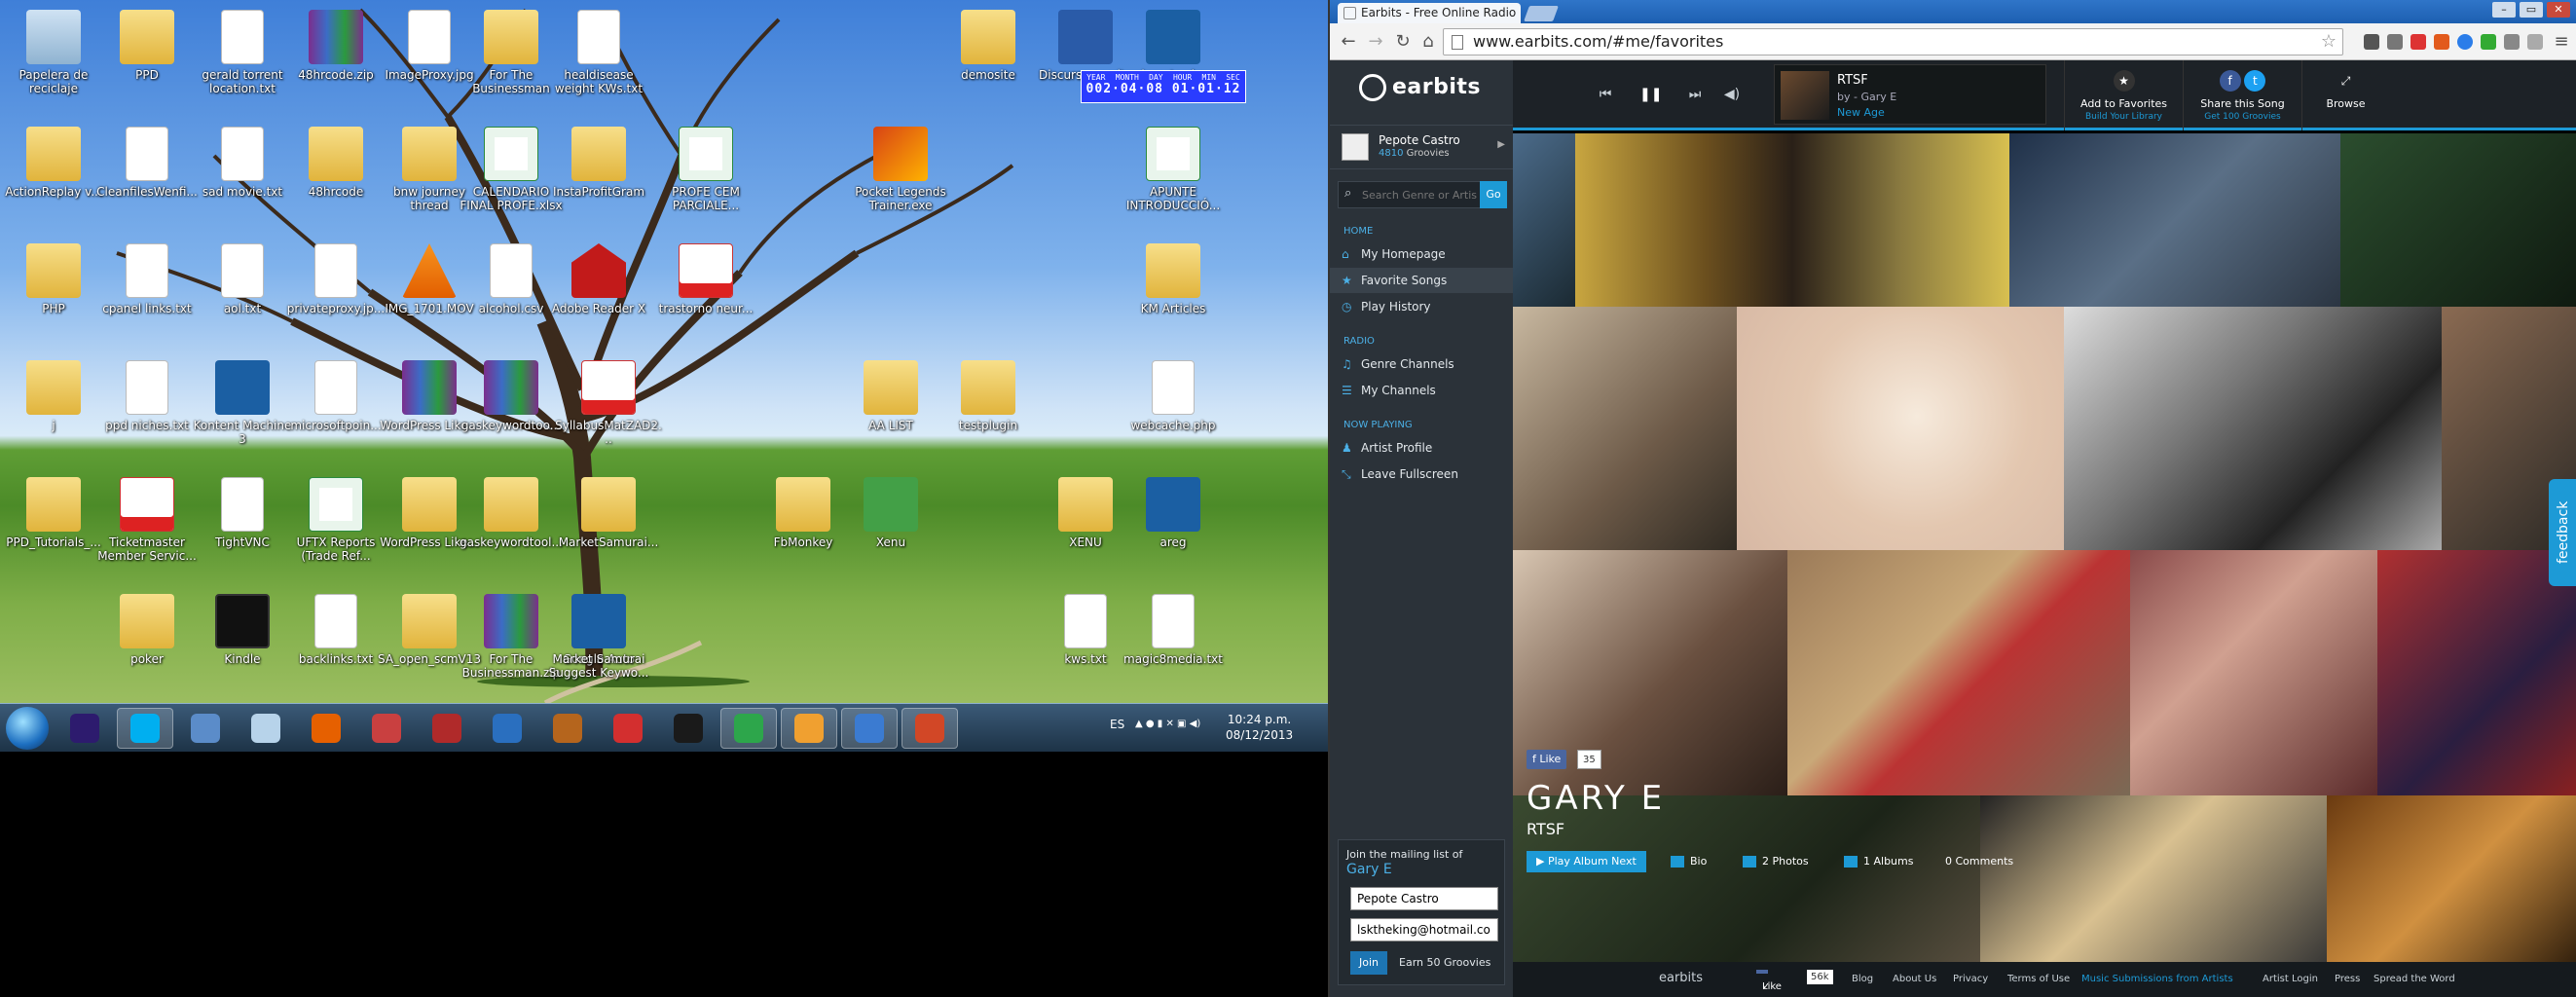 Image resolution: width=2576 pixels, height=997 pixels. Describe the element at coordinates (2242, 95) in the screenshot. I see `share-song-button: f t Share this Song Get 100 Groovies` at that location.